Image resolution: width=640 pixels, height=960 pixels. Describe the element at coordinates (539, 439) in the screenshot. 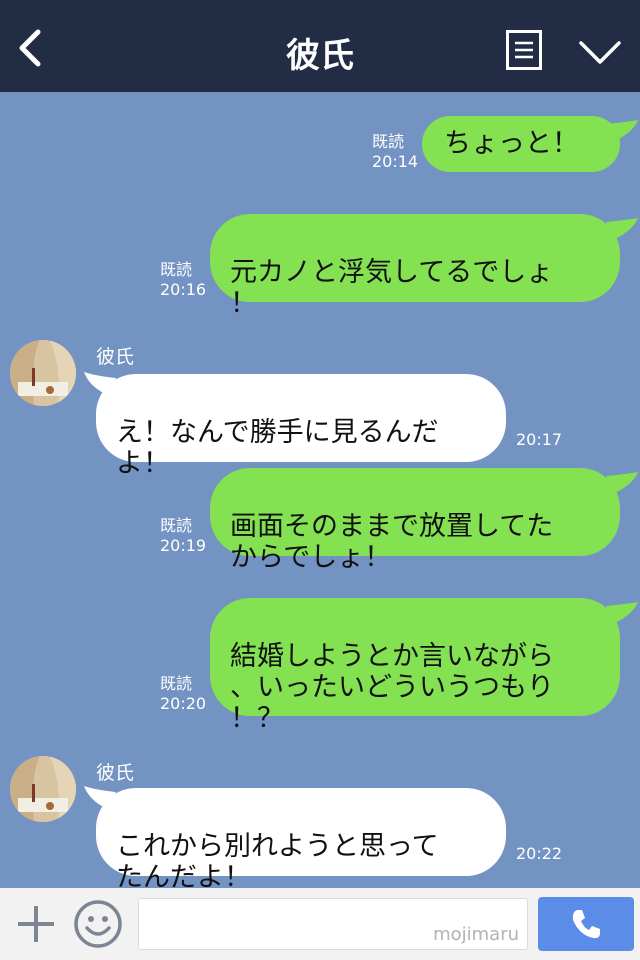

I see `message-time: 20:17` at that location.